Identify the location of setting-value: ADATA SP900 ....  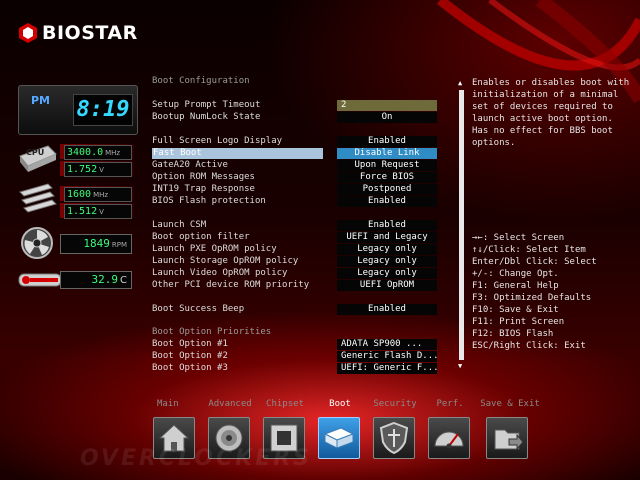
(387, 344).